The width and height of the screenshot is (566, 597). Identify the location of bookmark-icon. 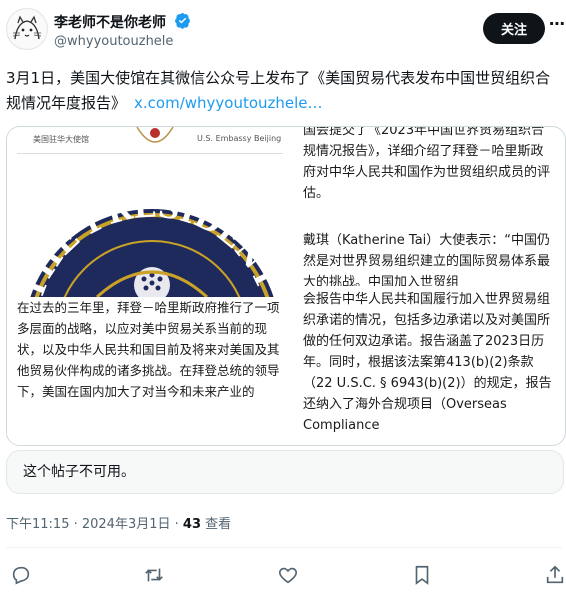
(422, 575).